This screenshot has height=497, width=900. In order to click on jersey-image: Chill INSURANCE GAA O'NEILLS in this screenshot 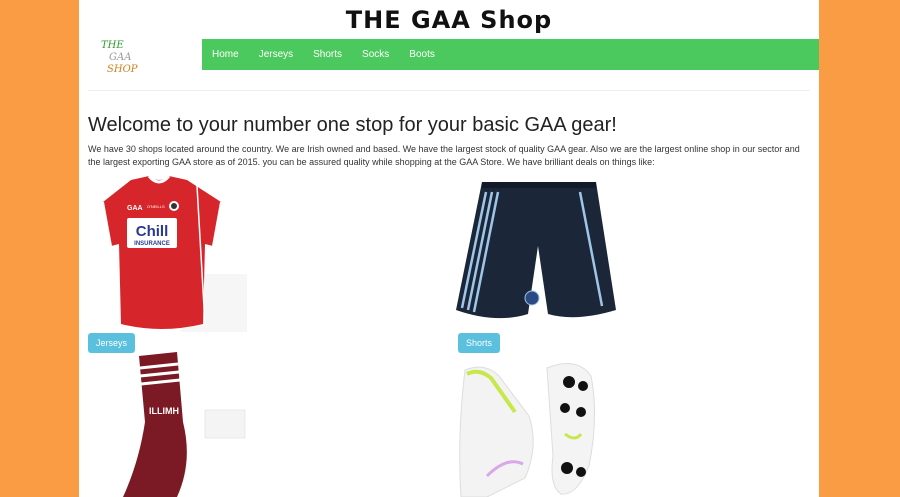, I will do `click(174, 254)`.